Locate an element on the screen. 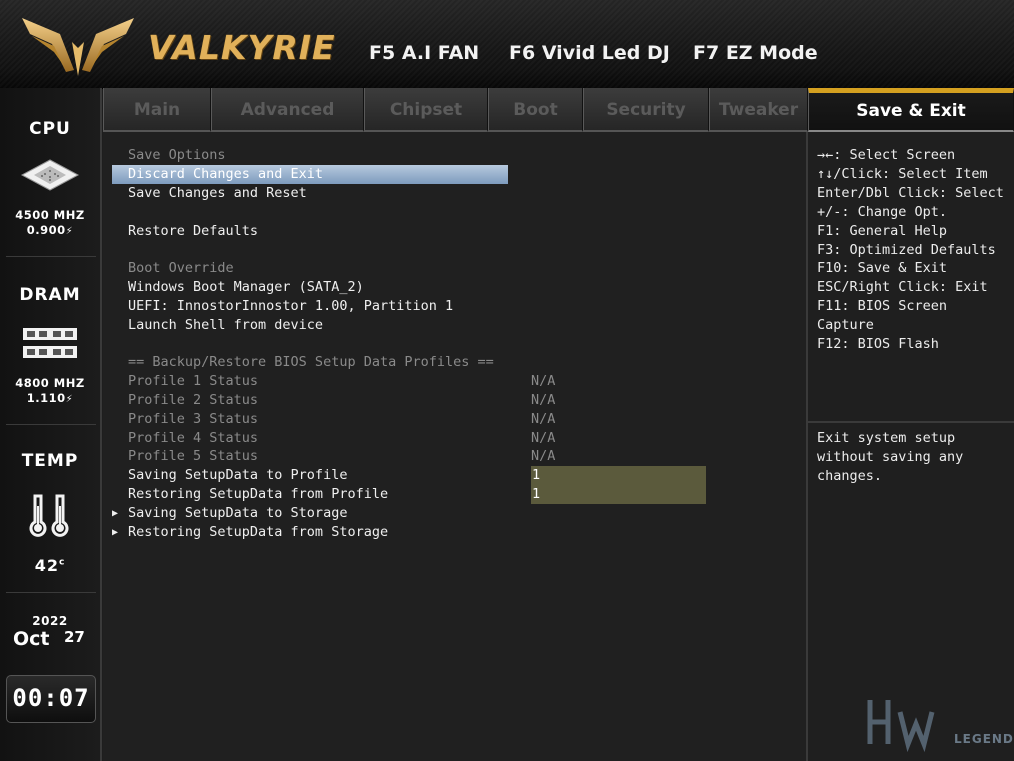  discard-changes-exit-item: Discard Changes and Exit is located at coordinates (310, 174).